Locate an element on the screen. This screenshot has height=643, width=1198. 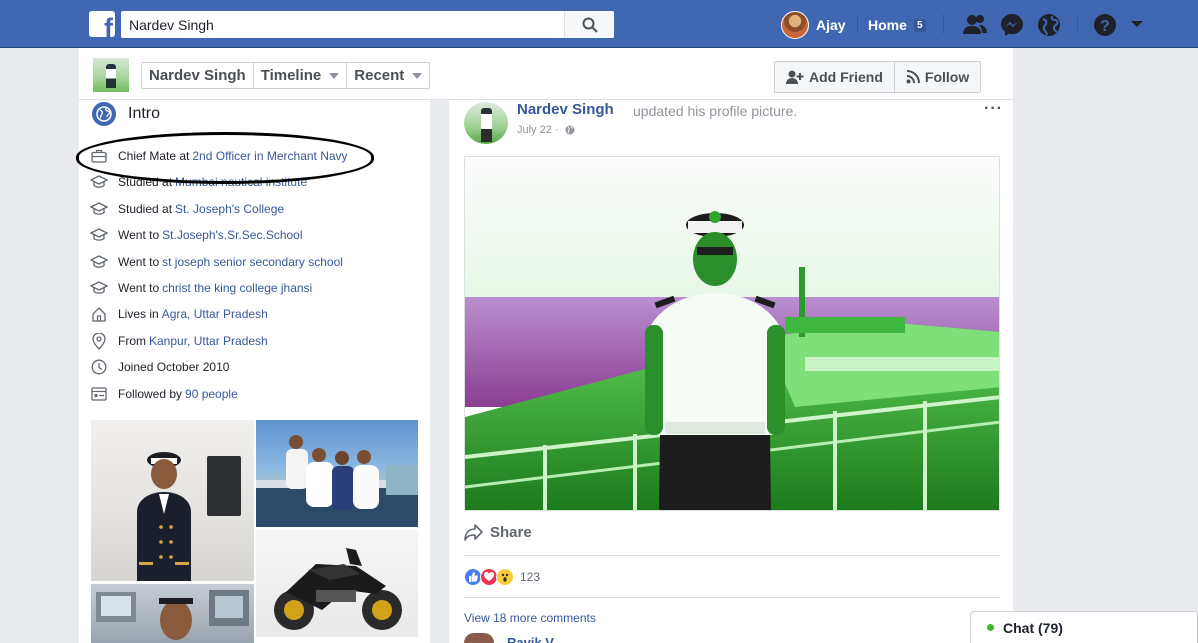
nav-user-name: Ajay is located at coordinates (831, 25).